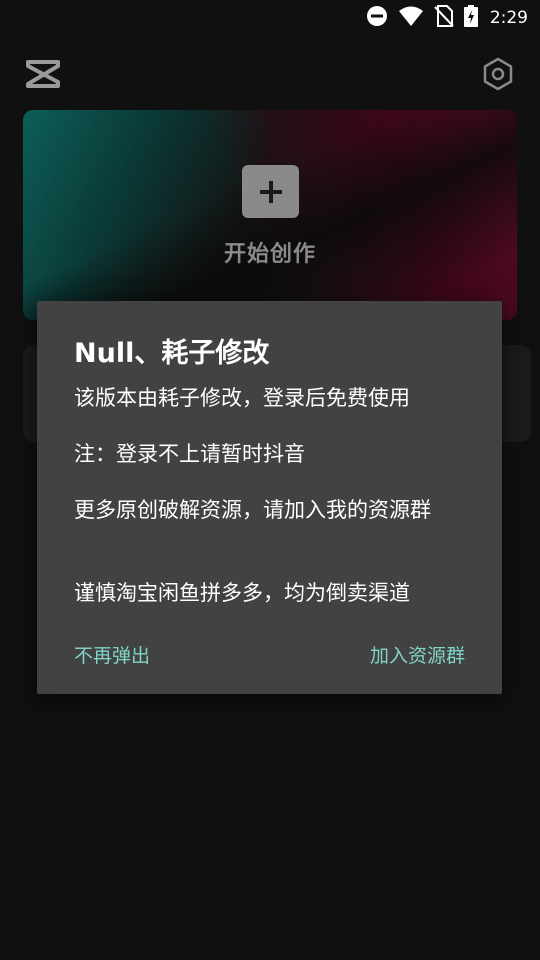  I want to click on dialog-message-line: 注：登录不上请暂时抖音, so click(189, 454).